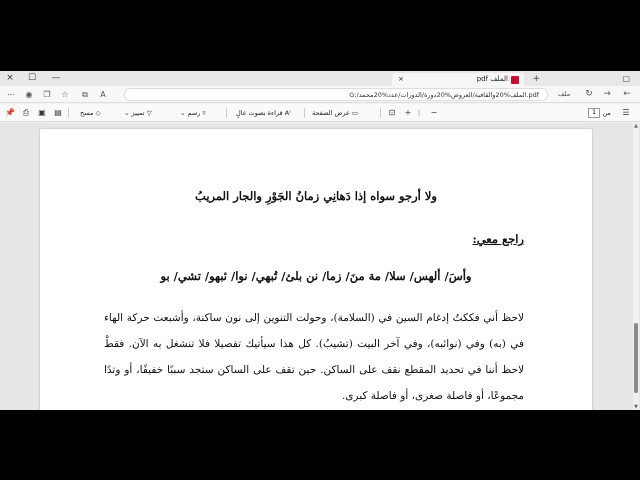  I want to click on tab-actions-icon: ▢, so click(626, 79).